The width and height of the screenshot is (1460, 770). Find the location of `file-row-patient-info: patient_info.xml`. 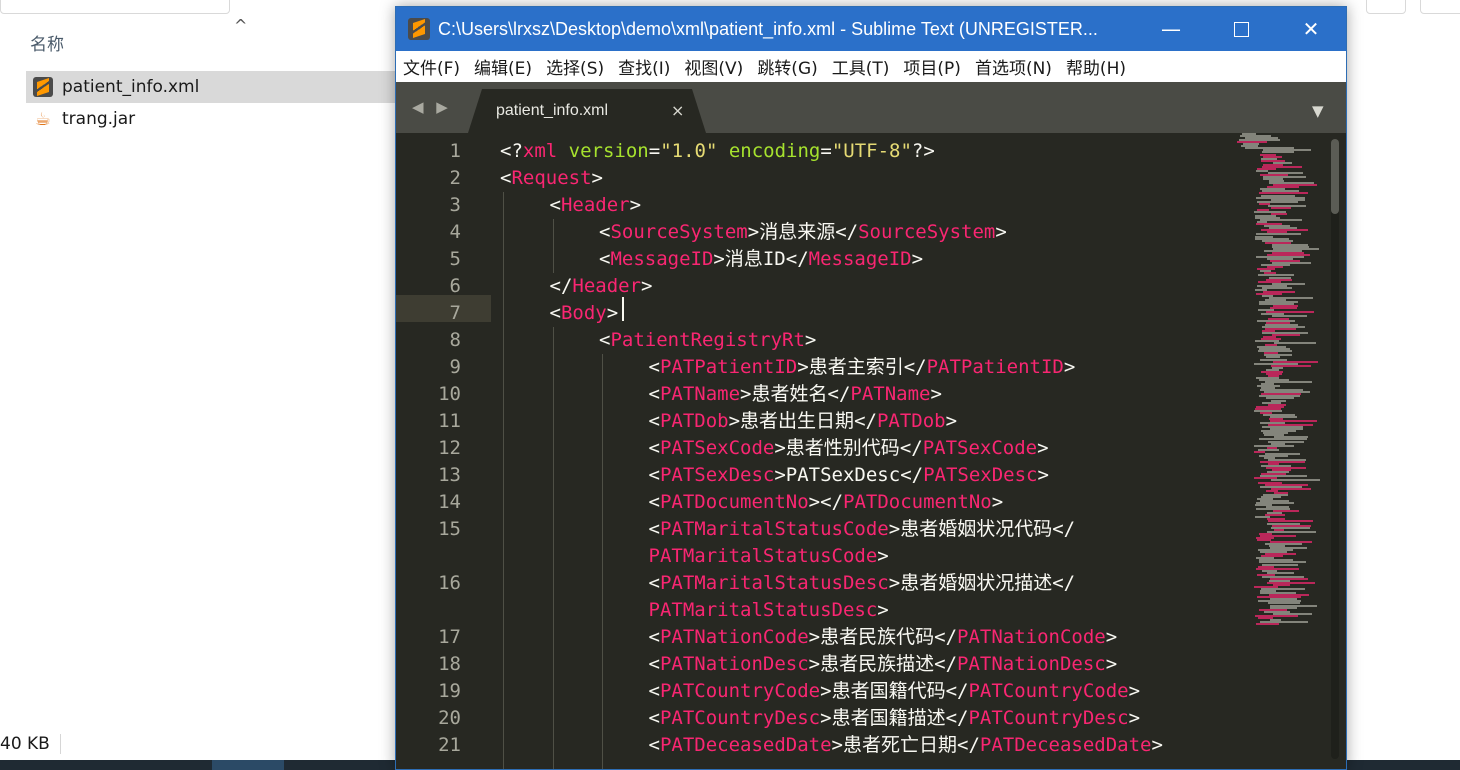

file-row-patient-info: patient_info.xml is located at coordinates (211, 87).